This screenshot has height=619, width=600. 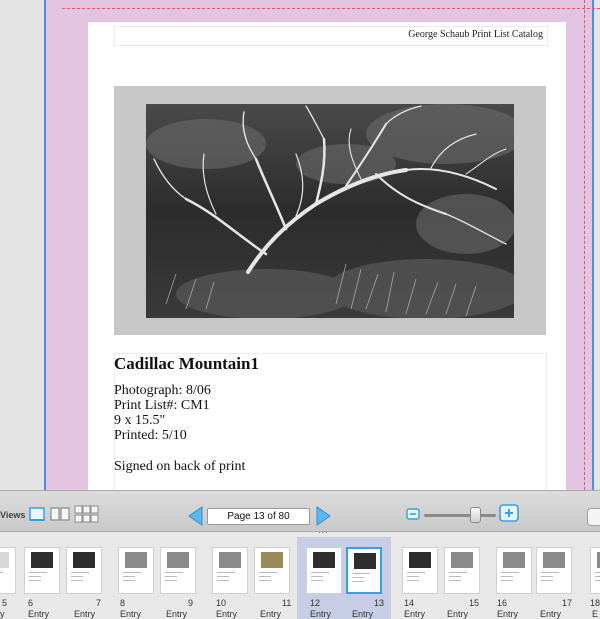 I want to click on thumbnail-page-number: 17, so click(x=567, y=603).